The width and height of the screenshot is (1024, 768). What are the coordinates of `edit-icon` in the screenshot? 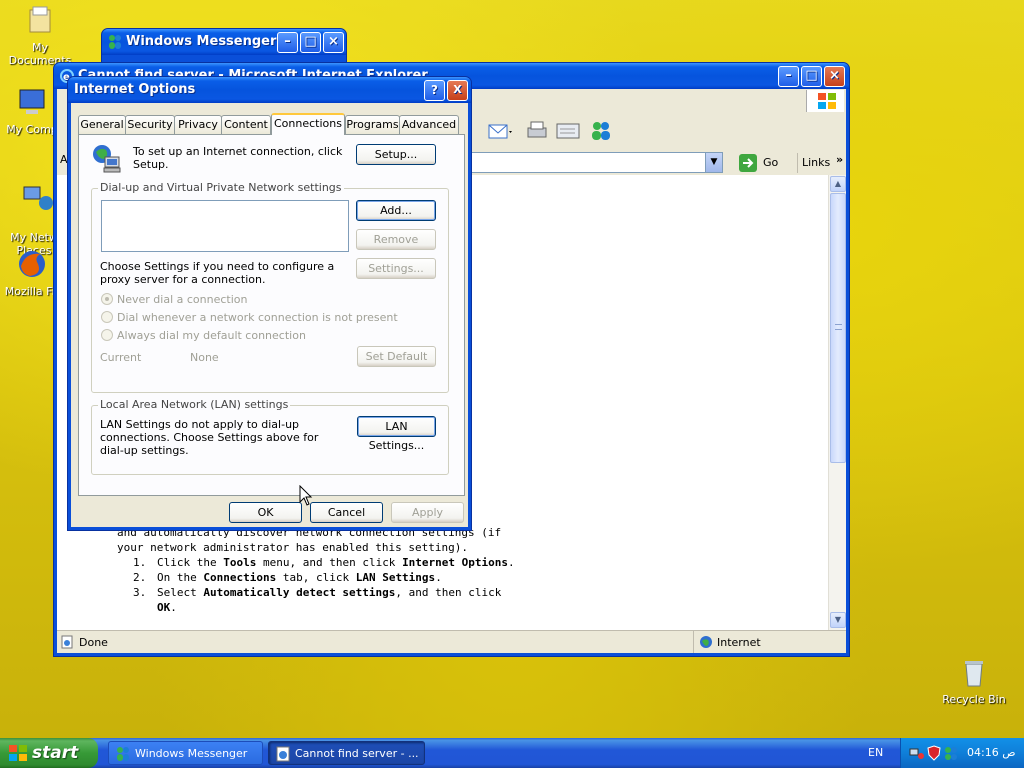 It's located at (568, 132).